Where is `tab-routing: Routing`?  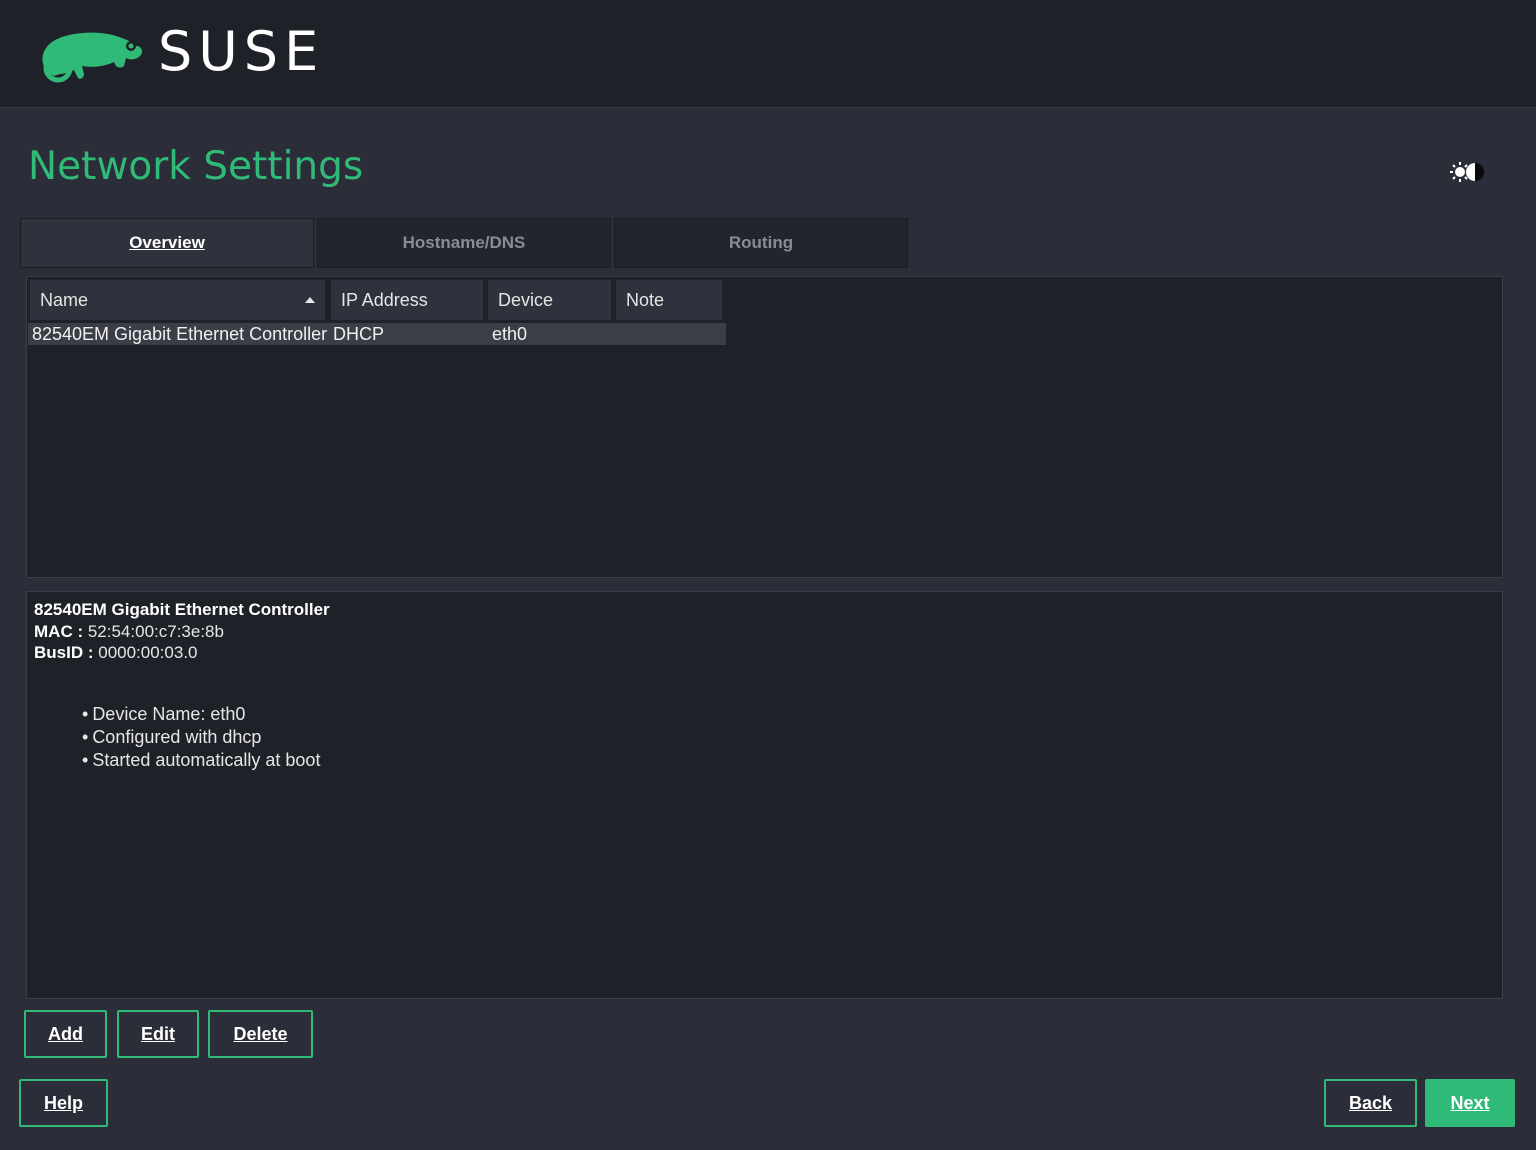
tab-routing: Routing is located at coordinates (761, 243).